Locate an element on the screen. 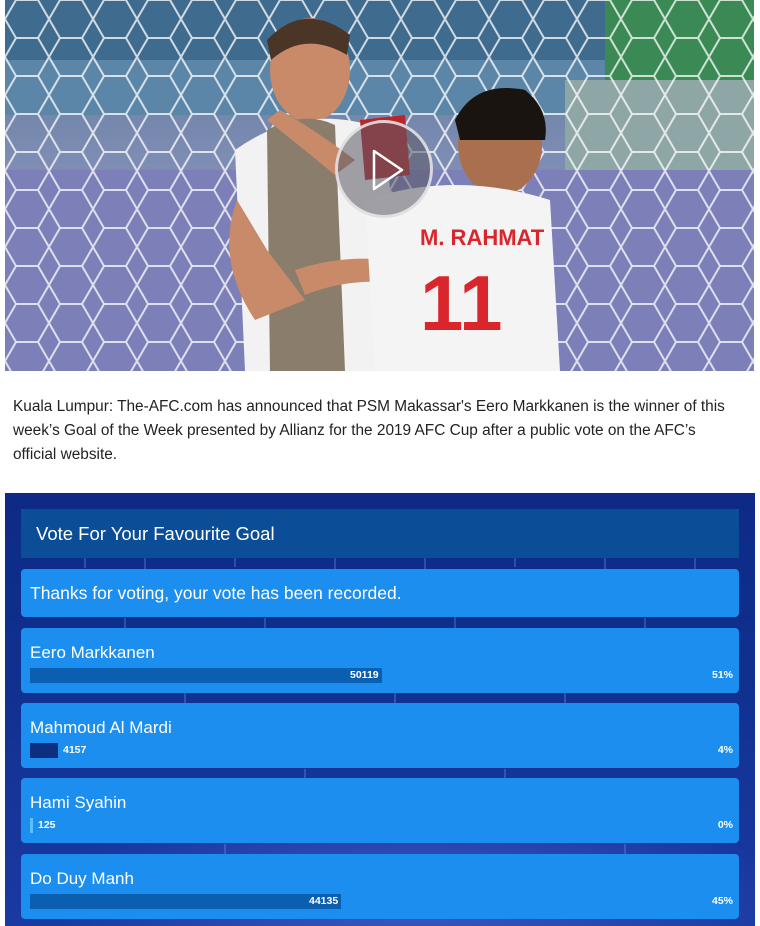  vote-count: 4157 is located at coordinates (75, 750).